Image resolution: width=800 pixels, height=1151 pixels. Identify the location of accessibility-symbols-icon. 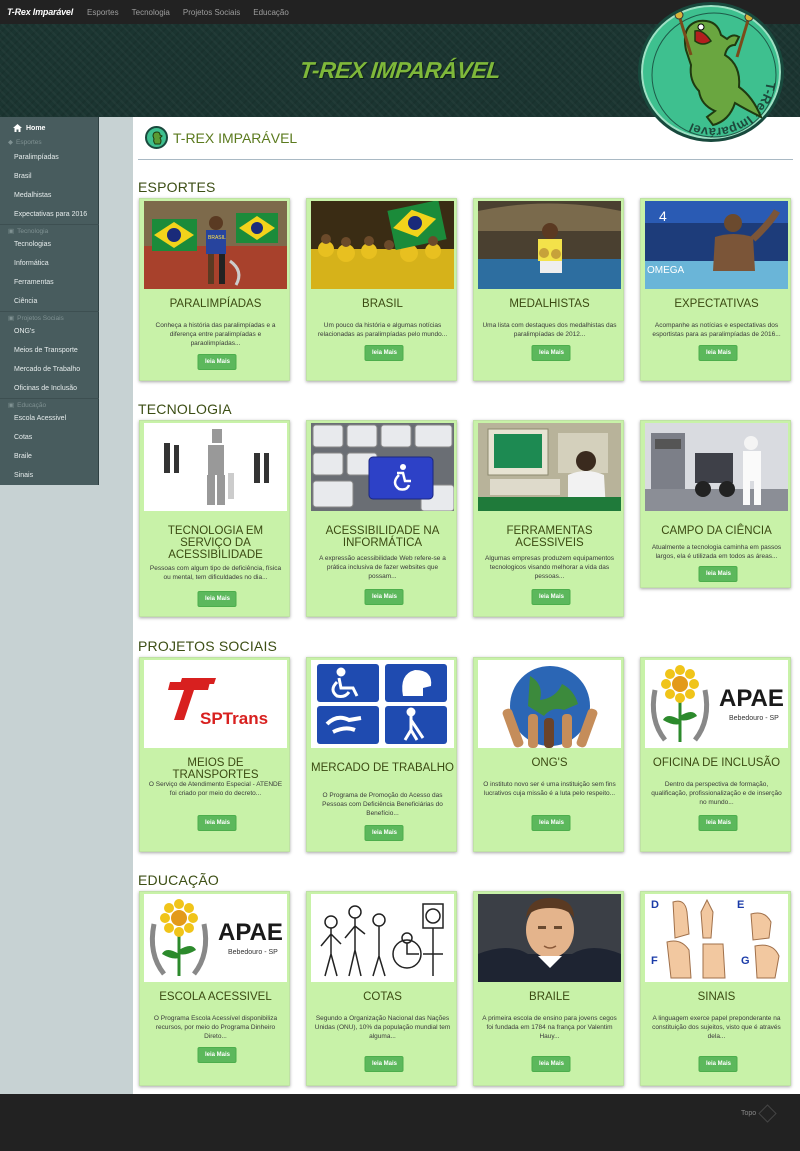
(382, 704).